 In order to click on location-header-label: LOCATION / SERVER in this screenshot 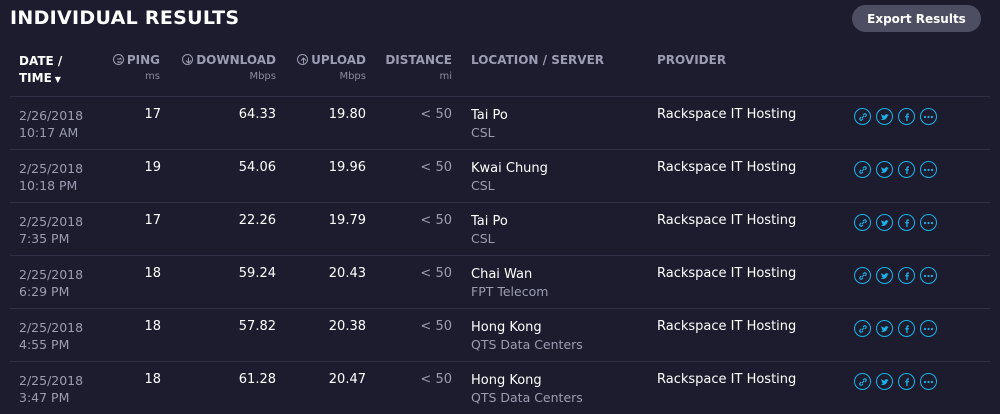, I will do `click(538, 60)`.